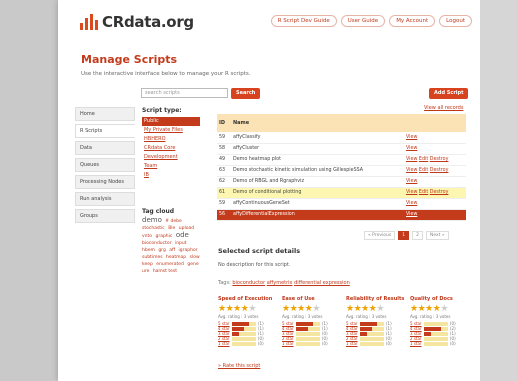 Image resolution: width=517 pixels, height=381 pixels. I want to click on tag-cloud-item: demo, so click(152, 220).